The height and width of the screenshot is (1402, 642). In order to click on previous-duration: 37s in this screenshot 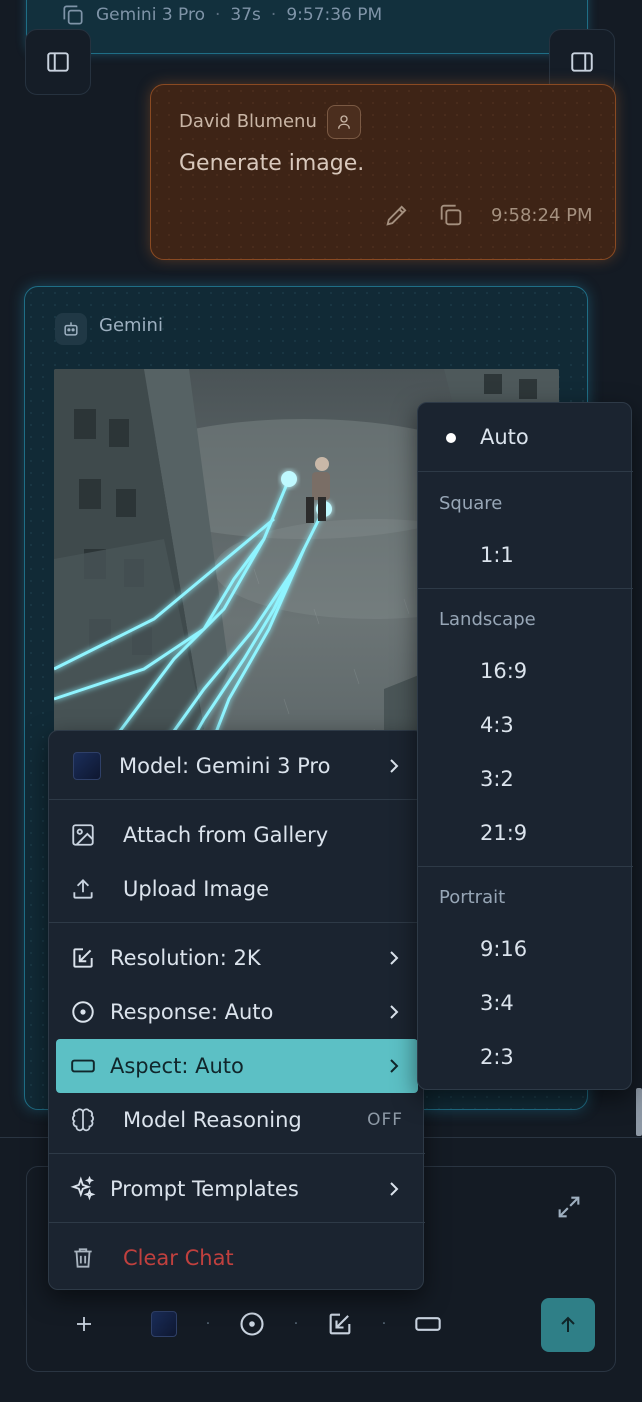, I will do `click(245, 15)`.